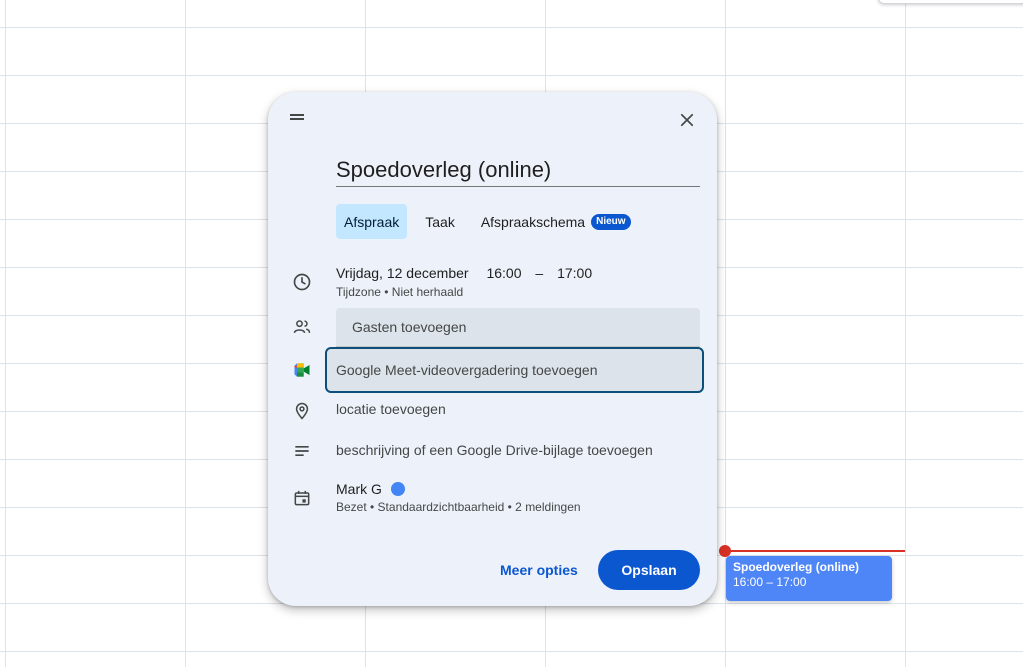  What do you see at coordinates (611, 221) in the screenshot?
I see `new-badge: Nieuw` at bounding box center [611, 221].